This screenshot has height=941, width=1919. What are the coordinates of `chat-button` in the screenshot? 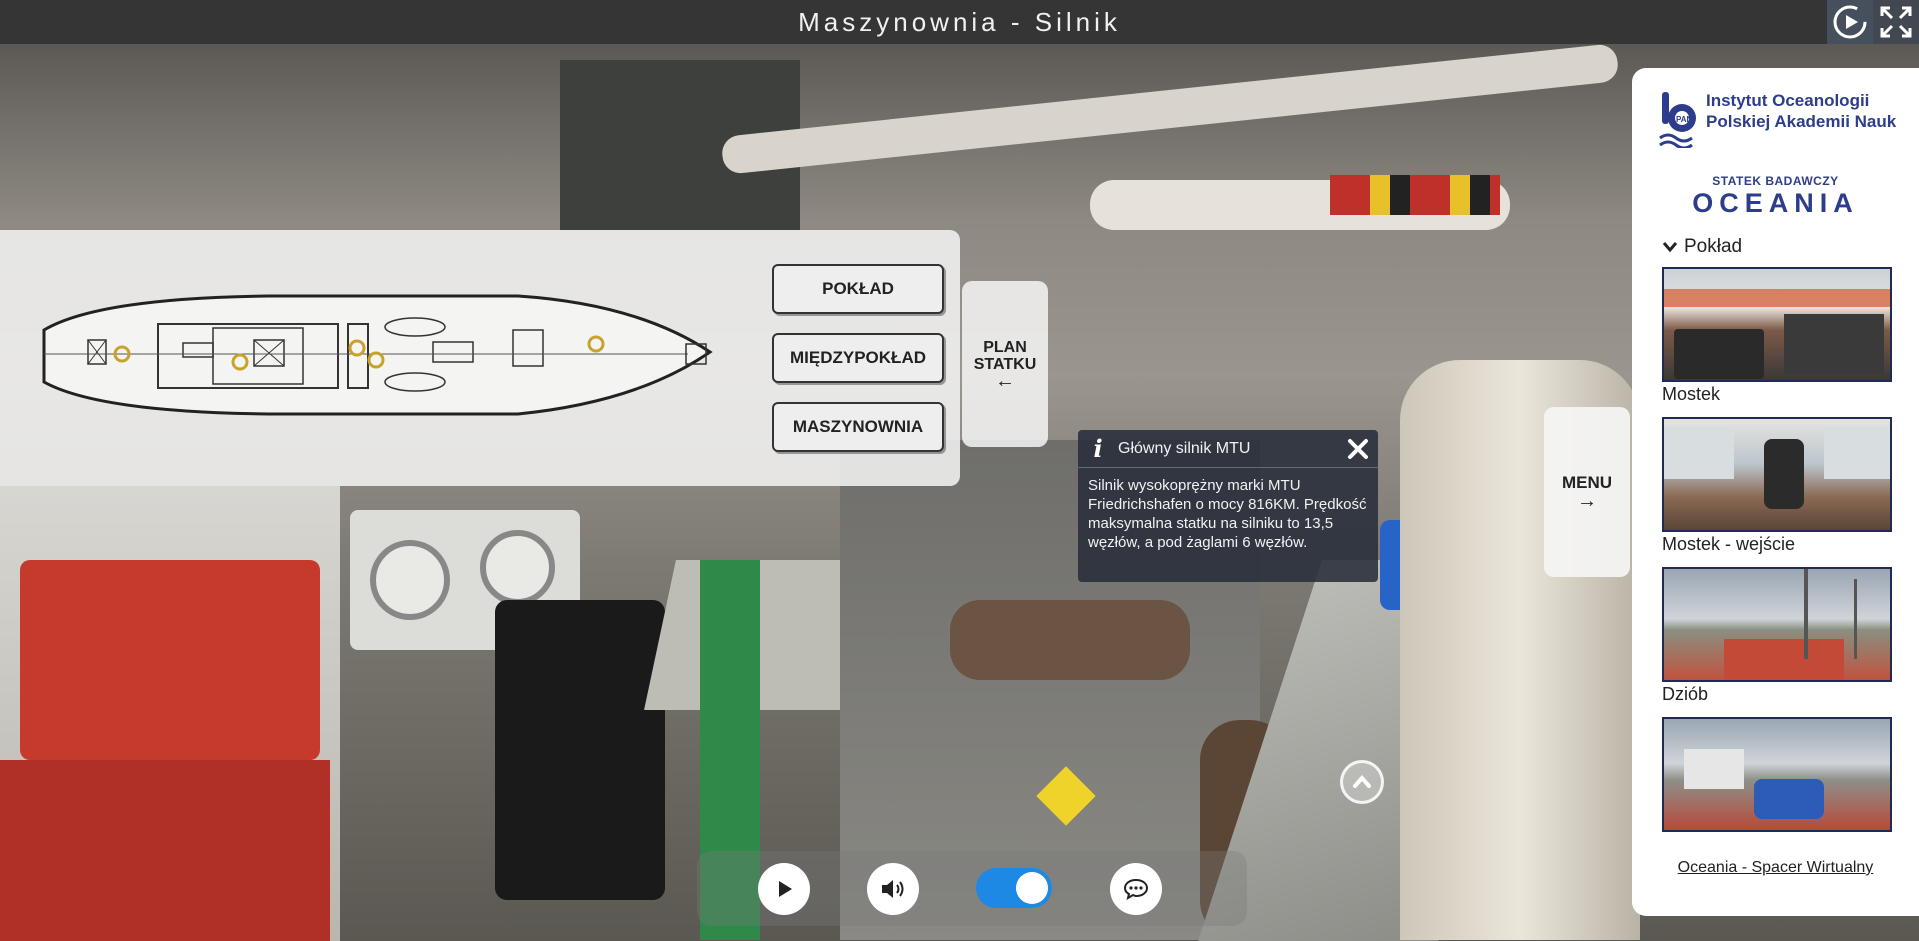 It's located at (1136, 889).